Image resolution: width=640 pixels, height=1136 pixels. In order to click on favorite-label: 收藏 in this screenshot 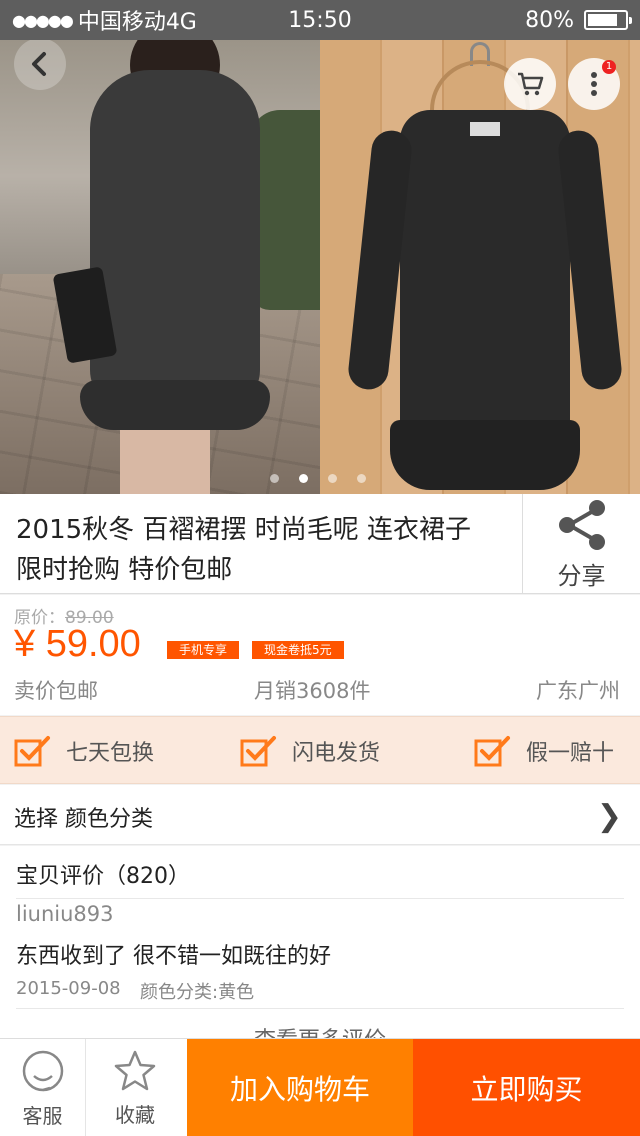, I will do `click(135, 1114)`.